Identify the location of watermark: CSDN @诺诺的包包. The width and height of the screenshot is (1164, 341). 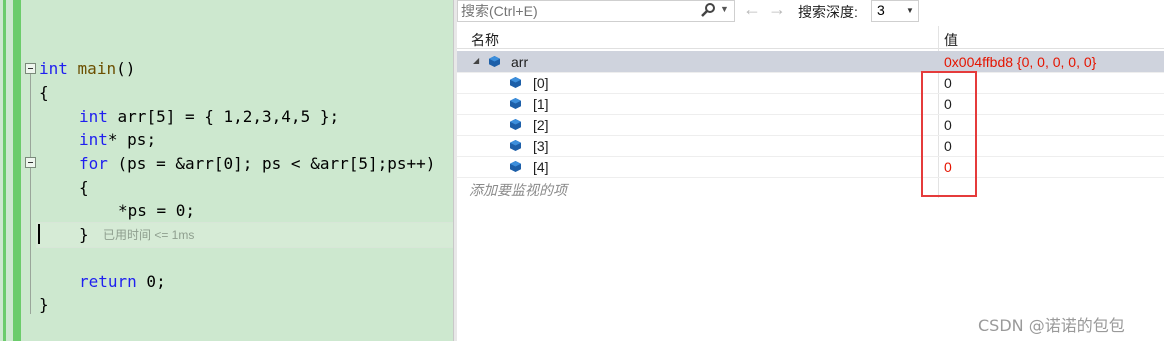
(1051, 325).